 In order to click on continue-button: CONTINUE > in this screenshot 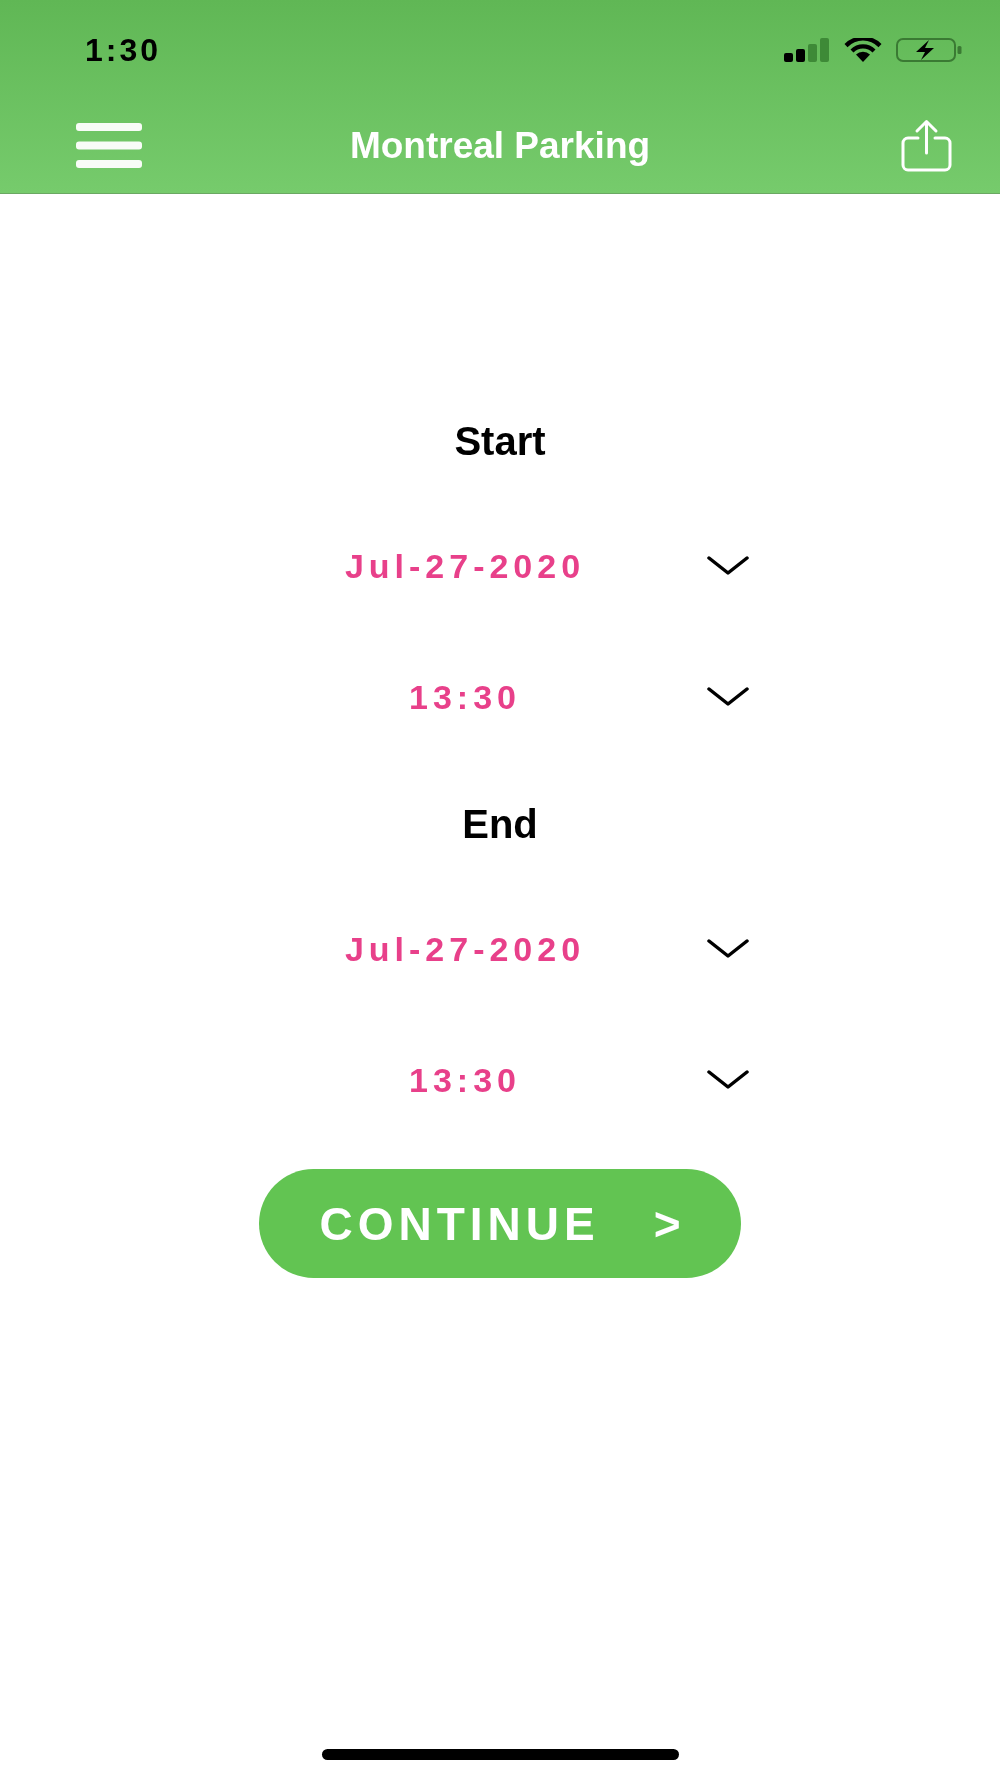, I will do `click(500, 1223)`.